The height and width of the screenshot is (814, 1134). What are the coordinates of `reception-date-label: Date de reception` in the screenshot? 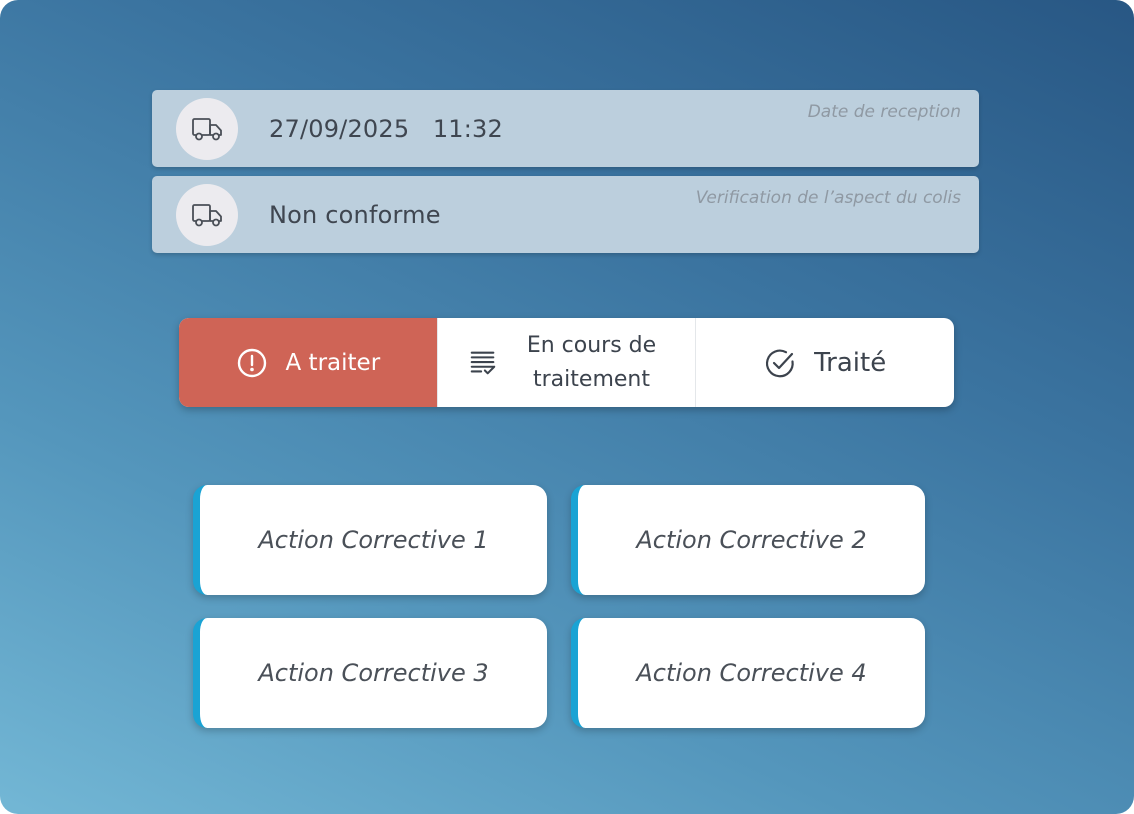 It's located at (884, 112).